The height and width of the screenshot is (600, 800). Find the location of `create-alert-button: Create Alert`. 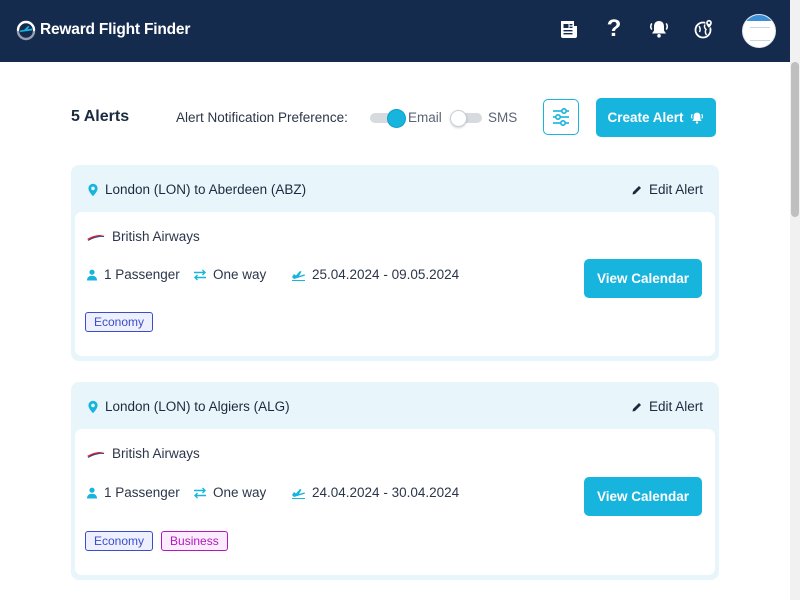

create-alert-button: Create Alert is located at coordinates (656, 117).